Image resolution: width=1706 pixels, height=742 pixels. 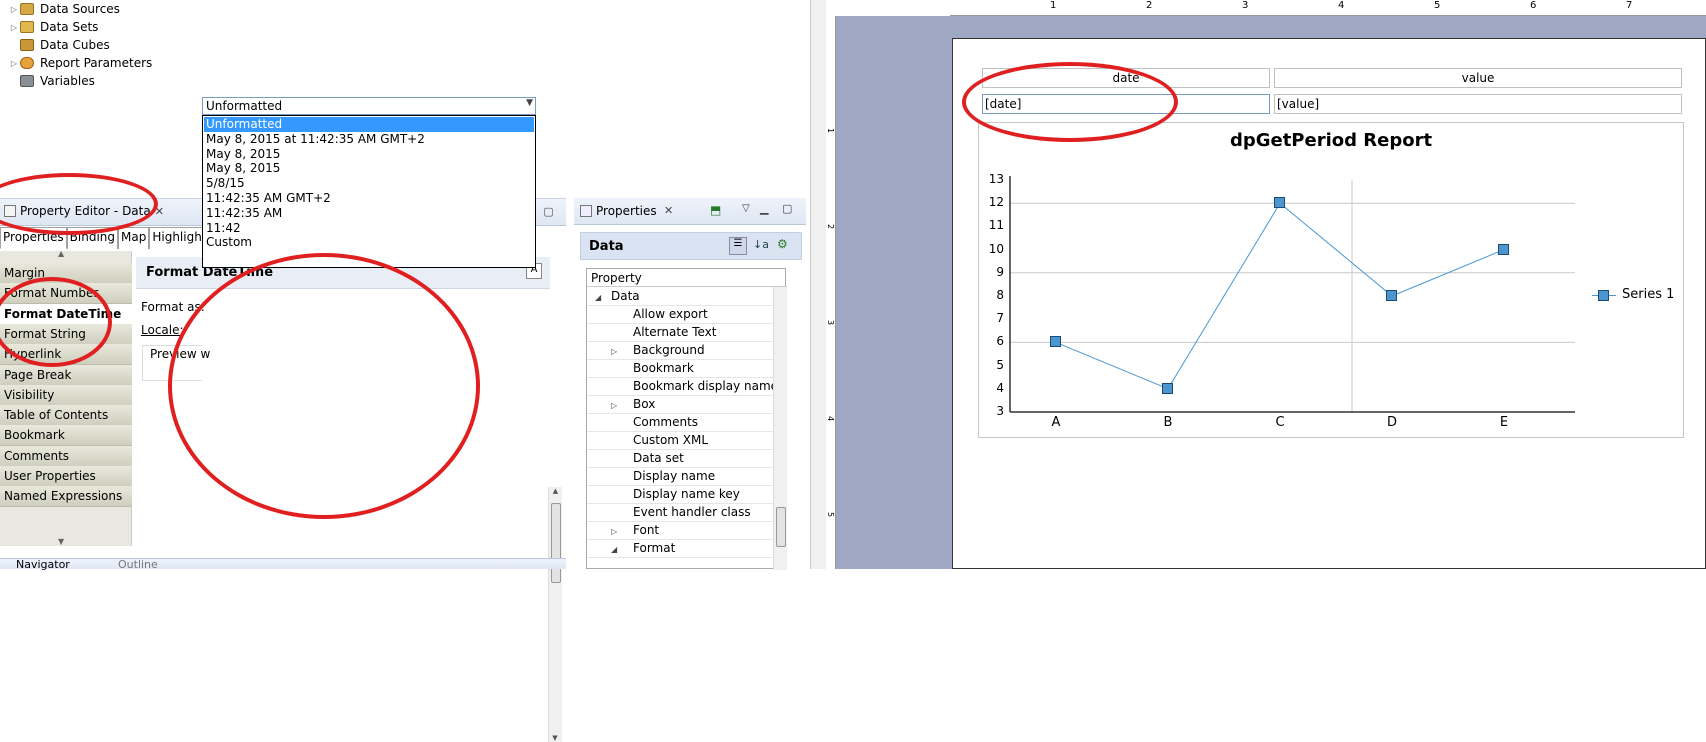 What do you see at coordinates (369, 106) in the screenshot?
I see `format-as-select: Unformatted ▼` at bounding box center [369, 106].